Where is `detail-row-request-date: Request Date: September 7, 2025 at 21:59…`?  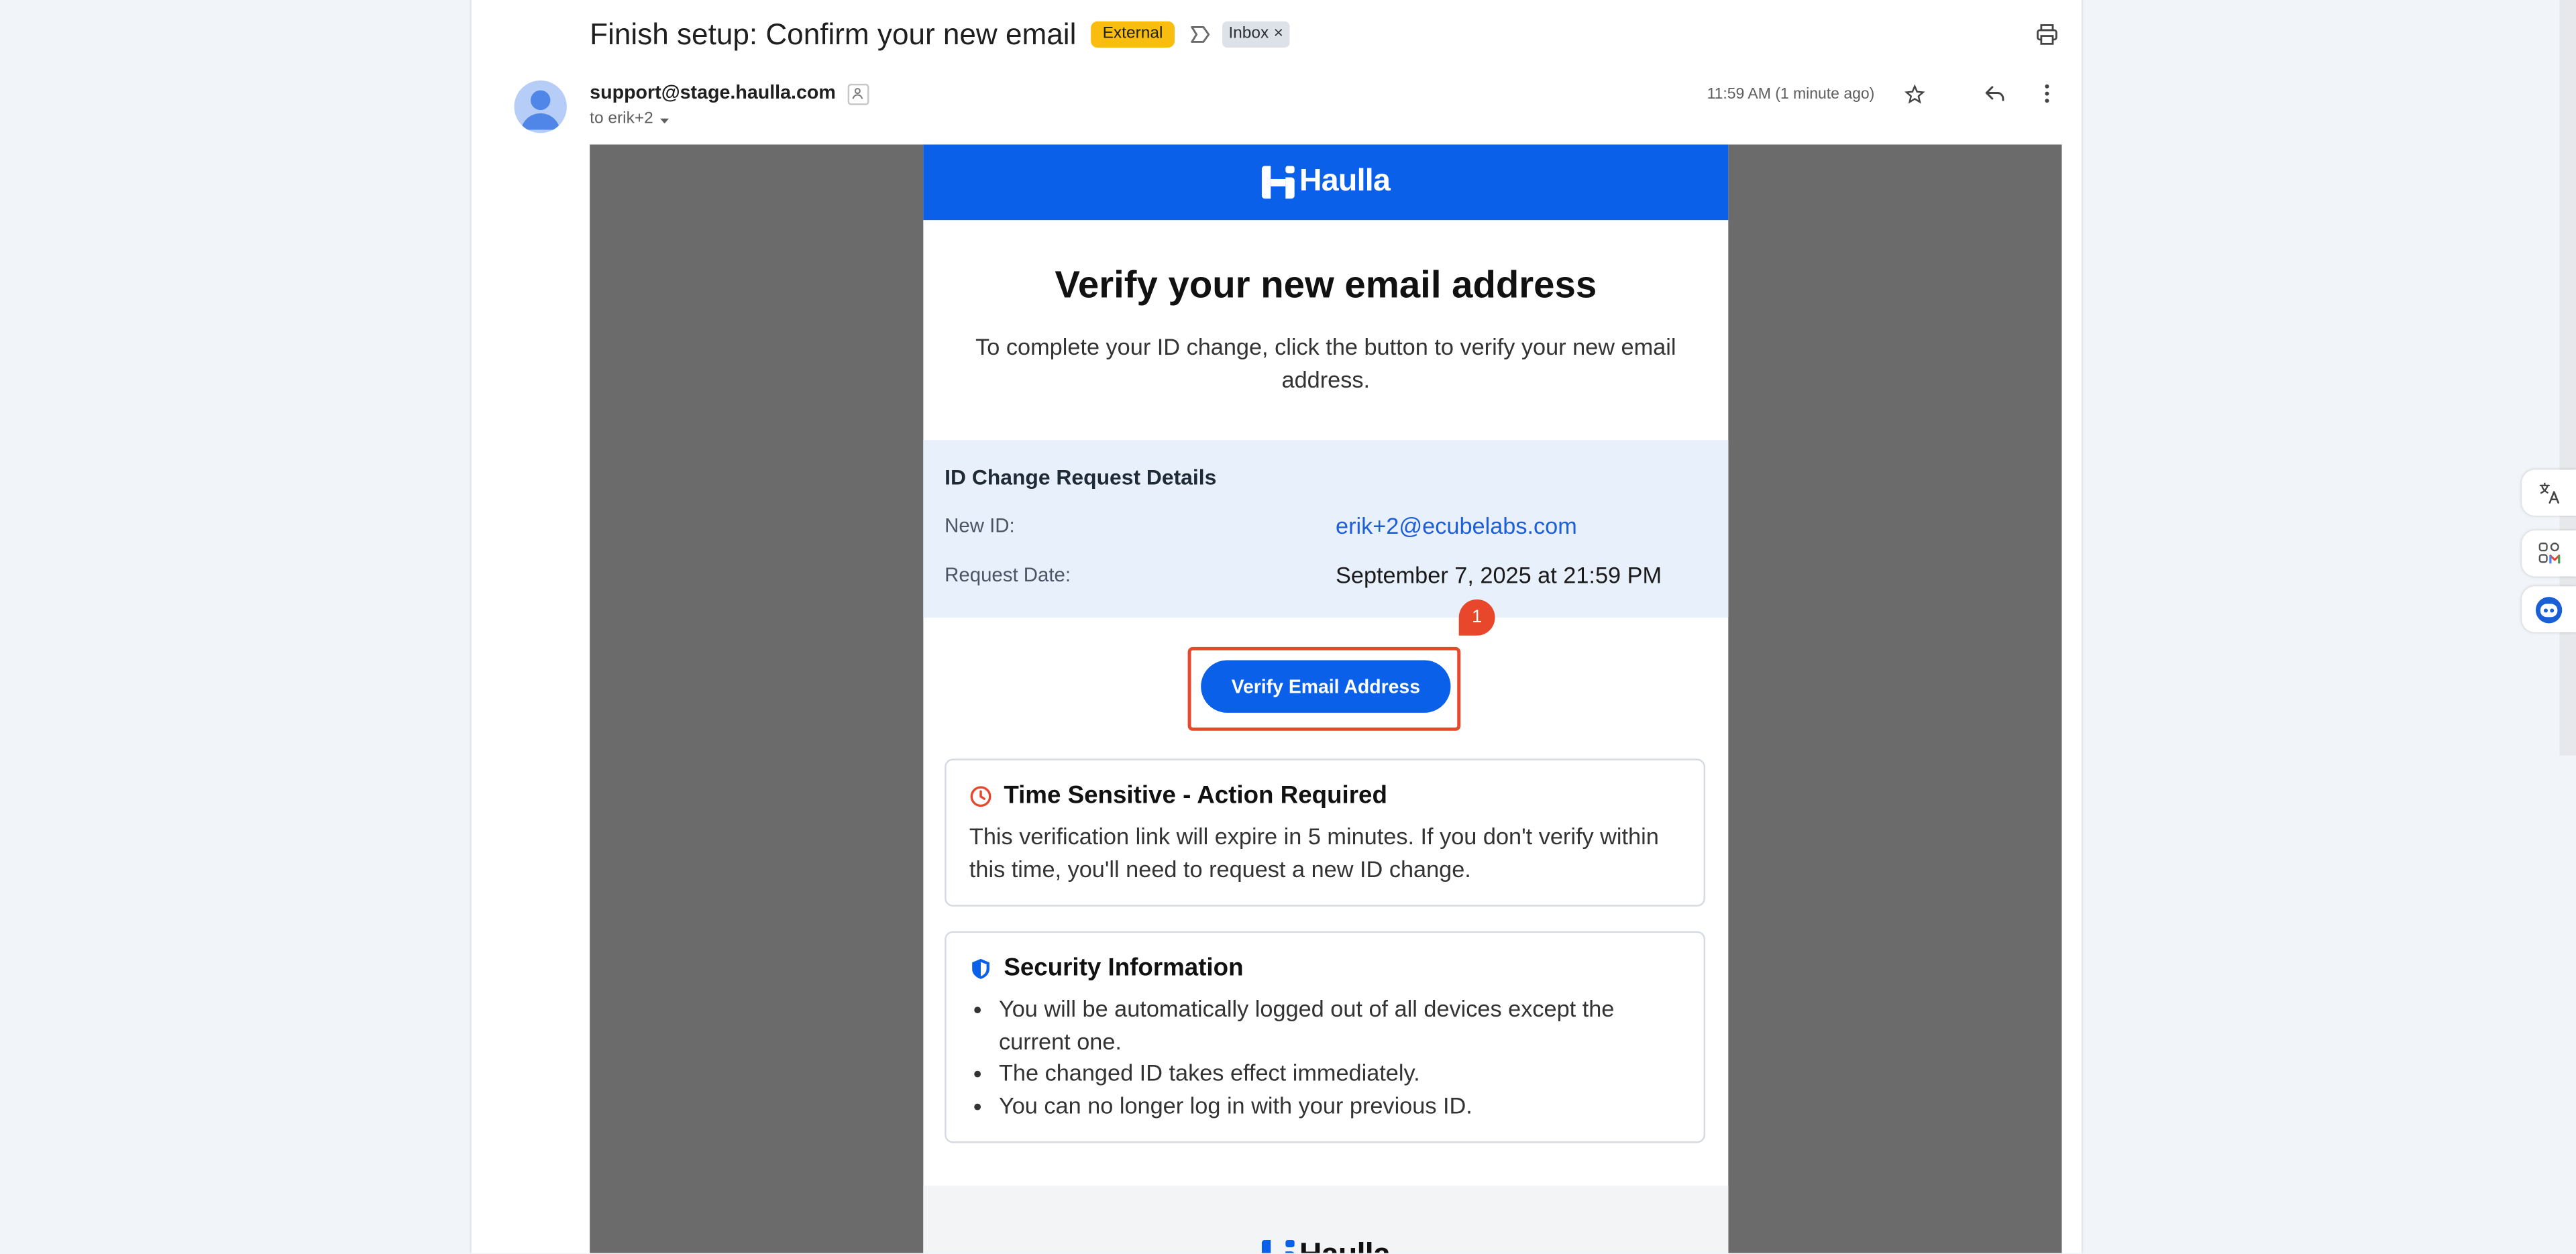 detail-row-request-date: Request Date: September 7, 2025 at 21:59… is located at coordinates (1326, 575).